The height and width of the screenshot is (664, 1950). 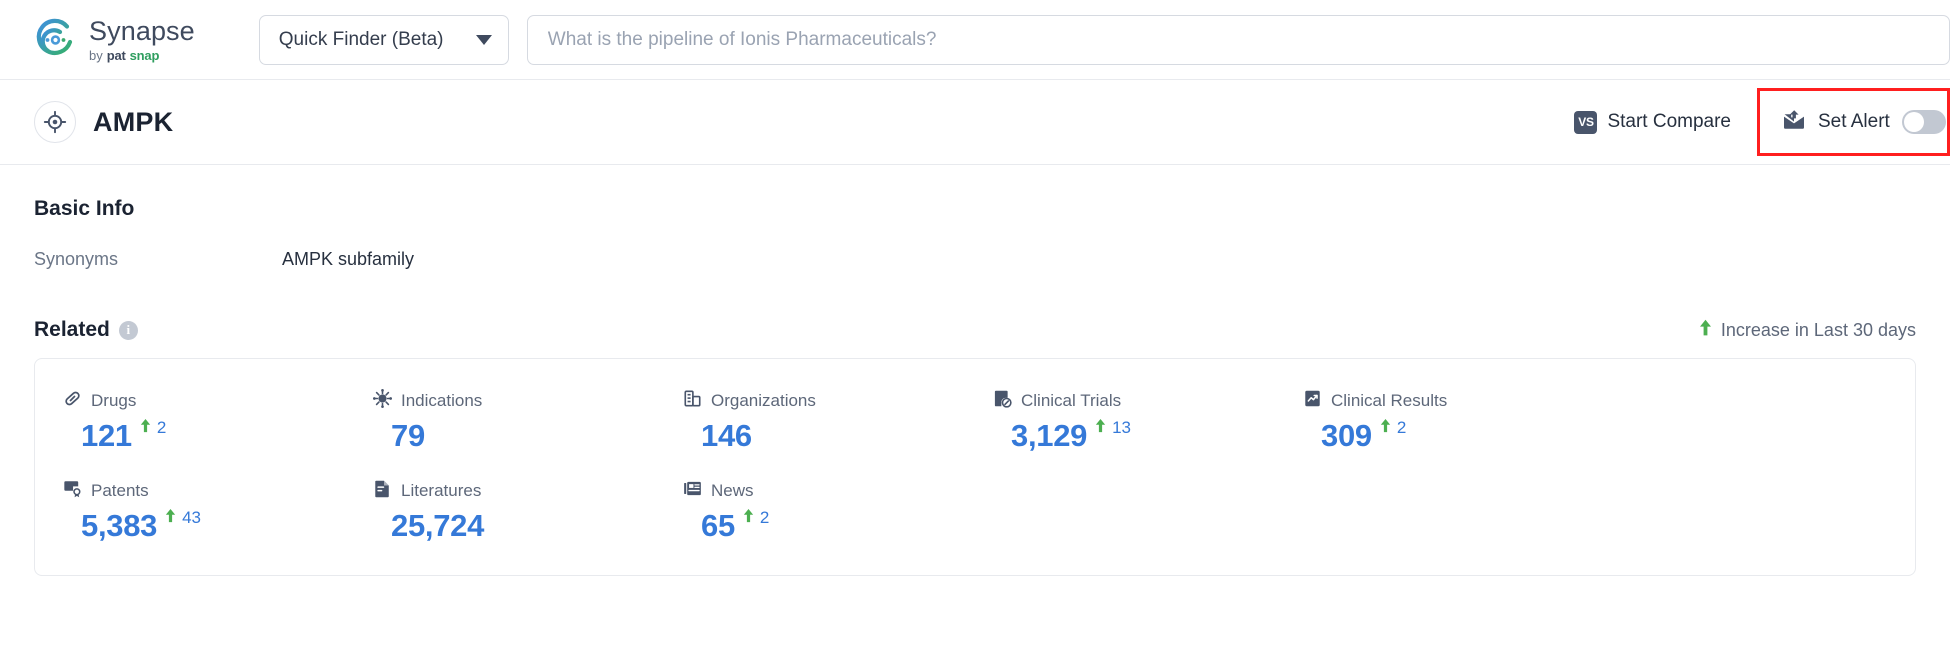 What do you see at coordinates (1312, 401) in the screenshot?
I see `clinical-result-icon` at bounding box center [1312, 401].